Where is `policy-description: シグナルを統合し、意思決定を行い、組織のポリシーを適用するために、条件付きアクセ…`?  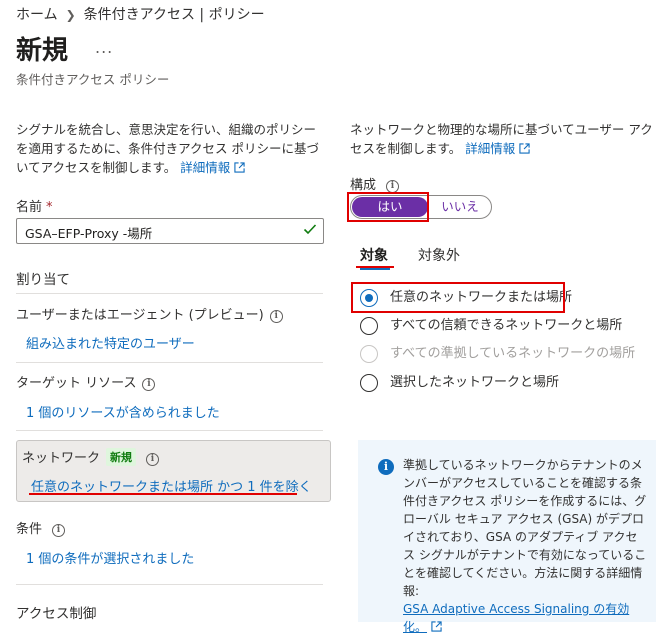 policy-description: シグナルを統合し、意思決定を行い、組織のポリシーを適用するために、条件付きアクセ… is located at coordinates (171, 148).